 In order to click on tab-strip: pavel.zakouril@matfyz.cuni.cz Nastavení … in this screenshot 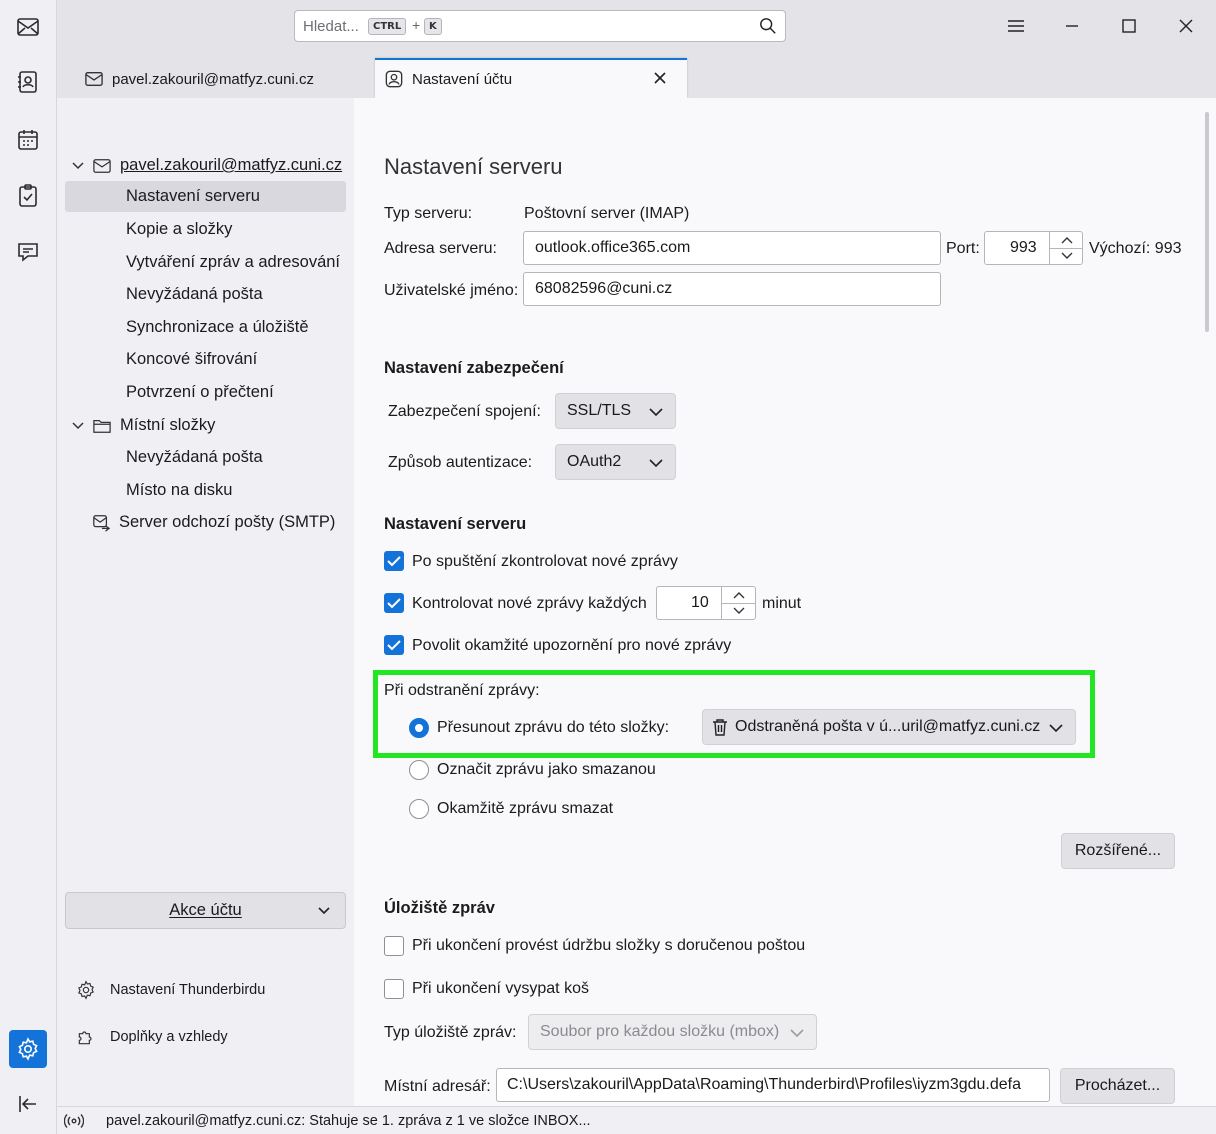, I will do `click(636, 76)`.